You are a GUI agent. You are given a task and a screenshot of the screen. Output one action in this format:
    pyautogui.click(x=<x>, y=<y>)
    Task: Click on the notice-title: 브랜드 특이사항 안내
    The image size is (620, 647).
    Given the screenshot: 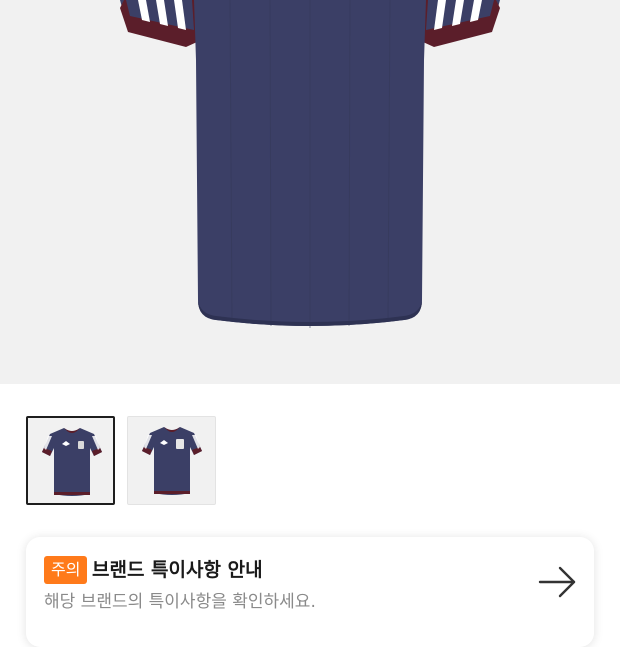 What is the action you would take?
    pyautogui.click(x=177, y=570)
    